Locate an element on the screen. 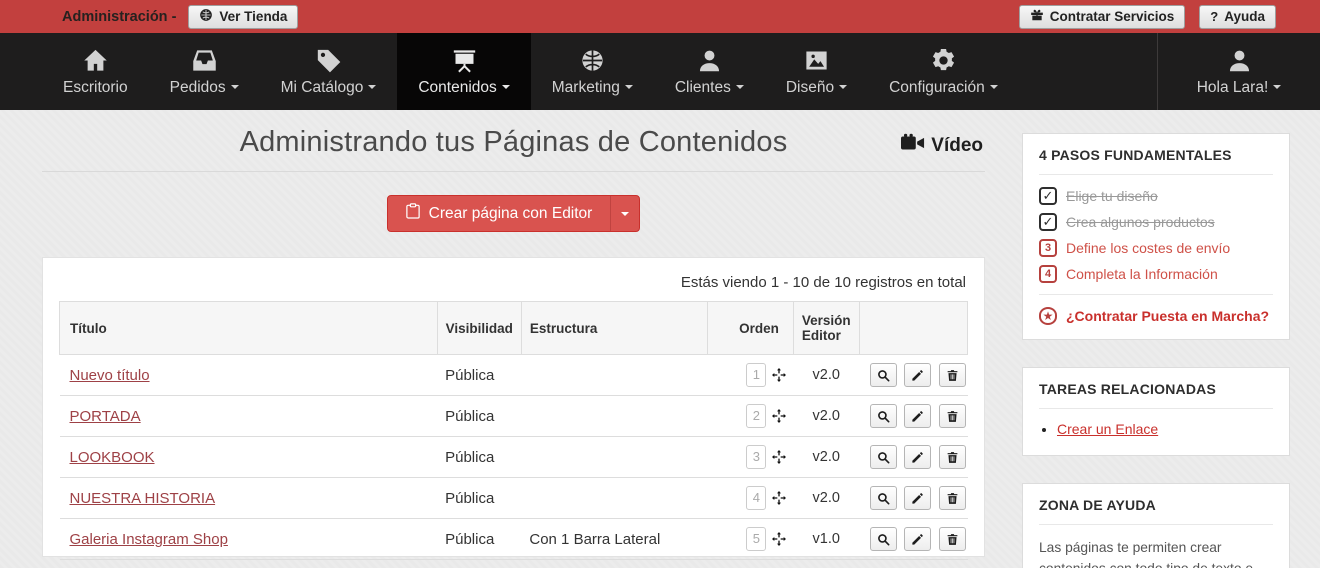  page-title-link: PORTADA is located at coordinates (105, 416).